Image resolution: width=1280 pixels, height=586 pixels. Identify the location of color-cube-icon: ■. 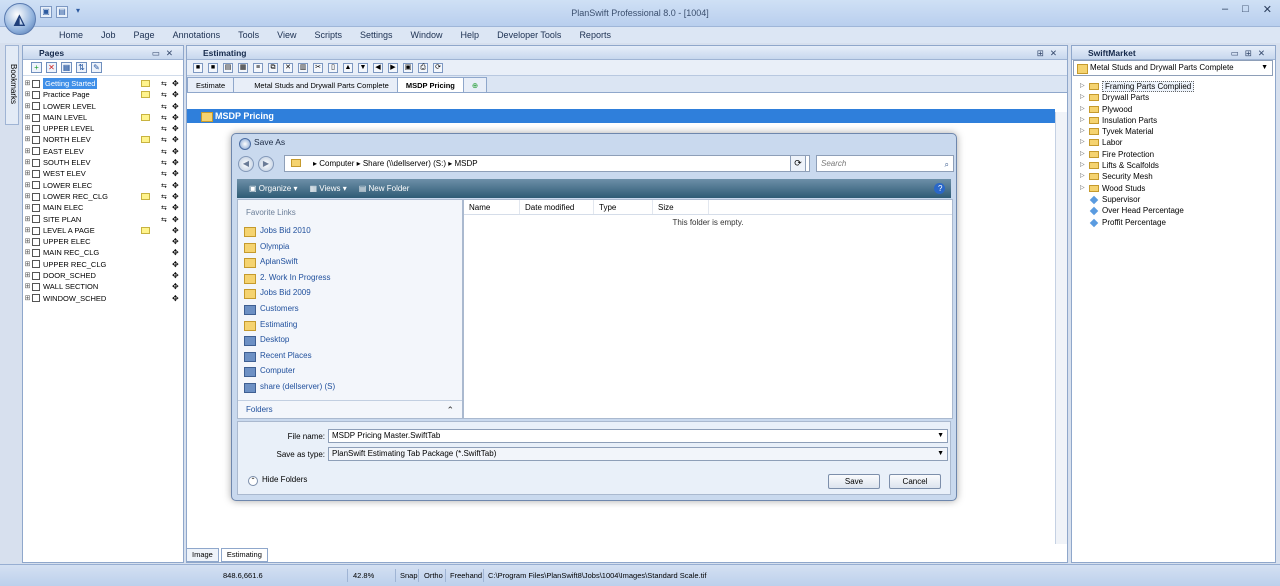
(213, 67).